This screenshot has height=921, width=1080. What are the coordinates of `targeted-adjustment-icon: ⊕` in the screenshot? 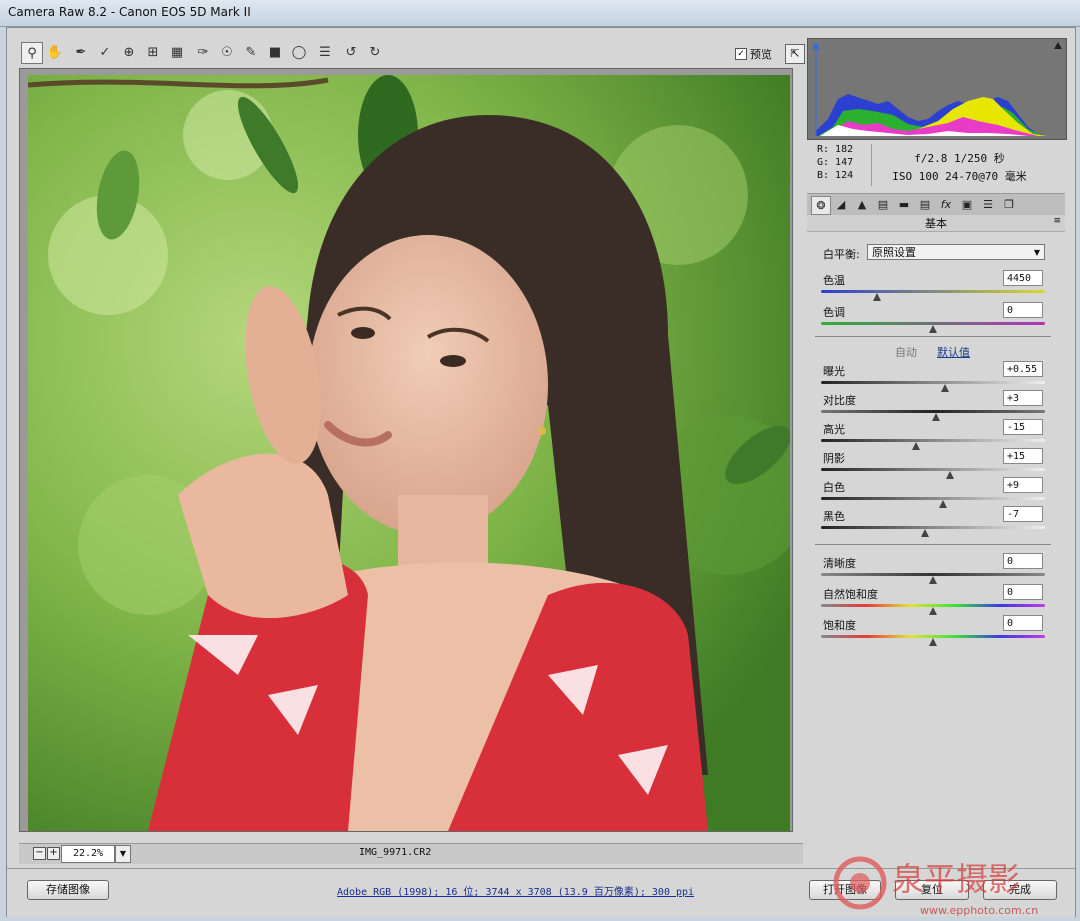 It's located at (129, 52).